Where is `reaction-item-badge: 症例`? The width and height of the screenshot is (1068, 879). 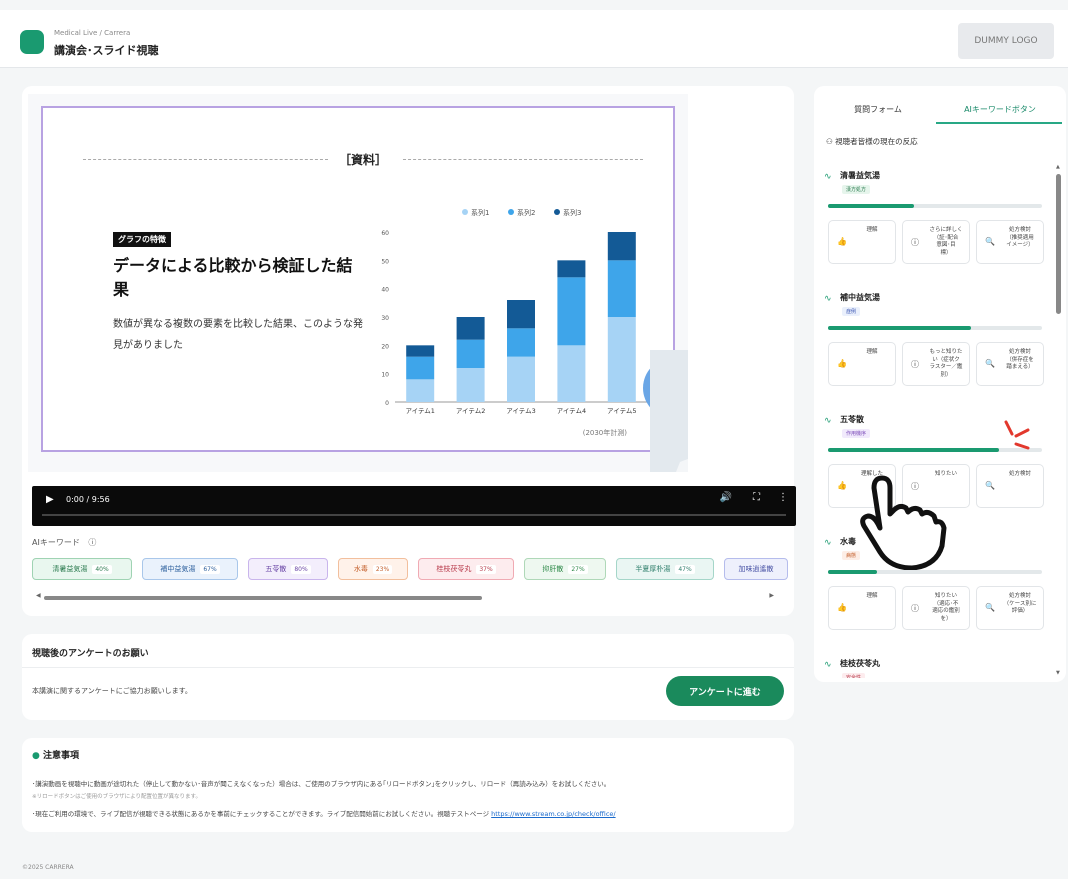 reaction-item-badge: 症例 is located at coordinates (851, 311).